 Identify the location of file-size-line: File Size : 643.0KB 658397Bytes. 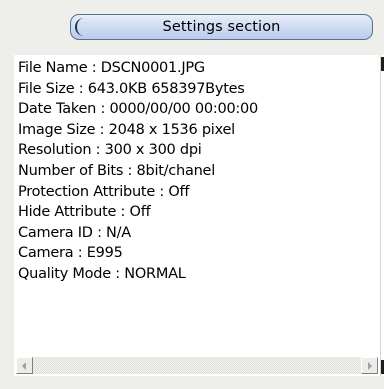
(131, 88).